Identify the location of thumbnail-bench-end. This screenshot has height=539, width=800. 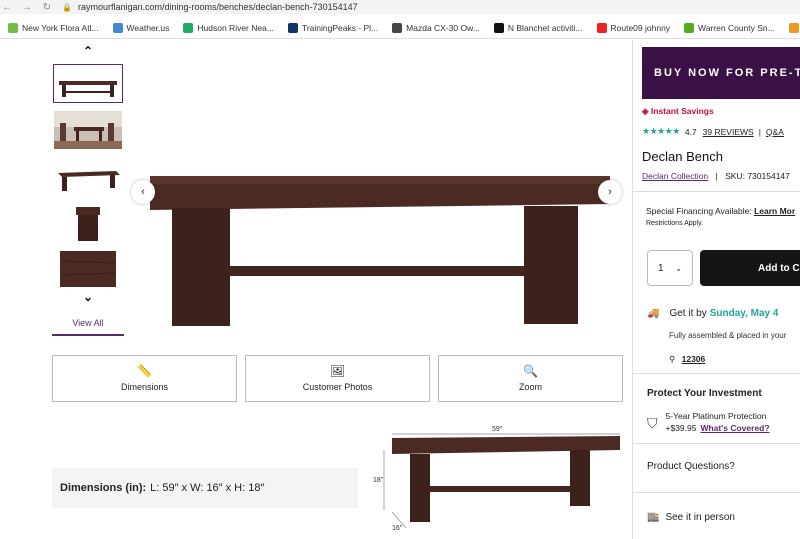
(88, 224).